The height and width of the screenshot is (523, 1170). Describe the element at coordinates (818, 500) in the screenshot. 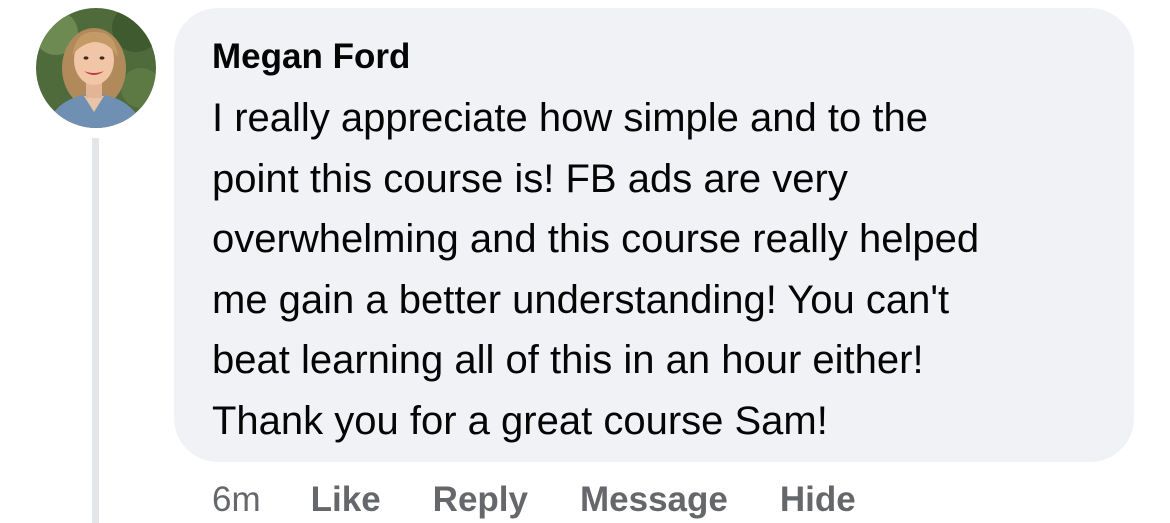

I see `hide-button: Hide` at that location.